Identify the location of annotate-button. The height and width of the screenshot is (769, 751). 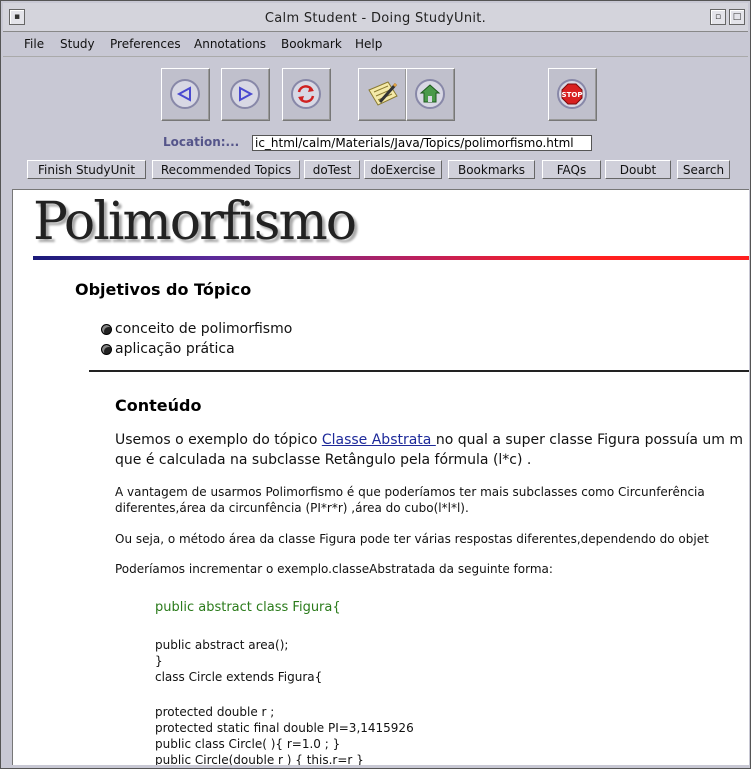
(382, 94).